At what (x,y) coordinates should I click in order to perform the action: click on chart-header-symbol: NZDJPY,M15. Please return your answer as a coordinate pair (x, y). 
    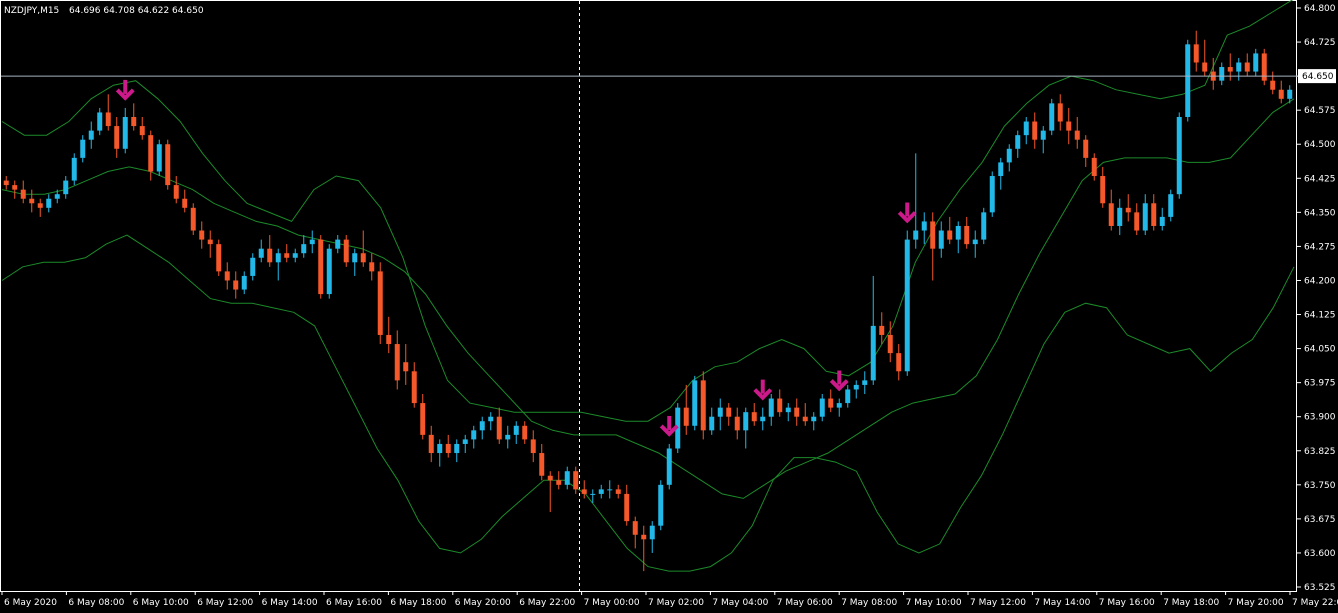
    Looking at the image, I should click on (31, 11).